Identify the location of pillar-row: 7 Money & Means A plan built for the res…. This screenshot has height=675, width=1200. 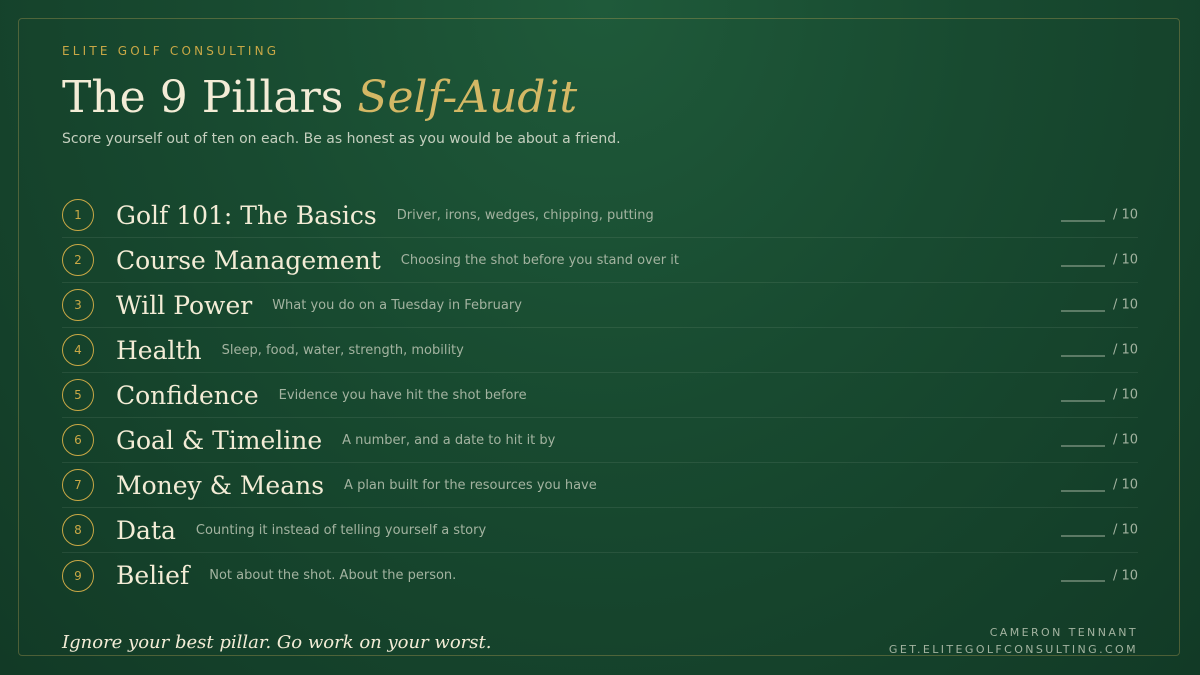
(600, 485).